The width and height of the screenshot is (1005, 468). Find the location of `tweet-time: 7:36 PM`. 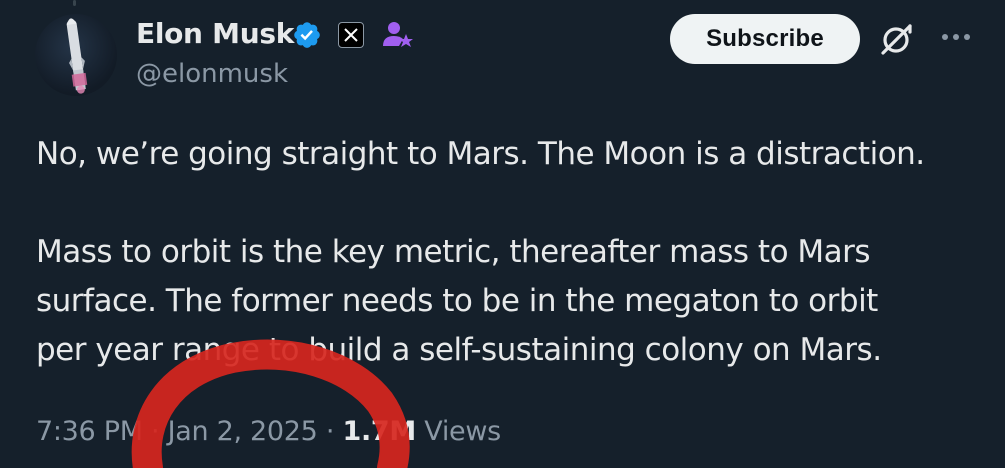

tweet-time: 7:36 PM is located at coordinates (89, 431).